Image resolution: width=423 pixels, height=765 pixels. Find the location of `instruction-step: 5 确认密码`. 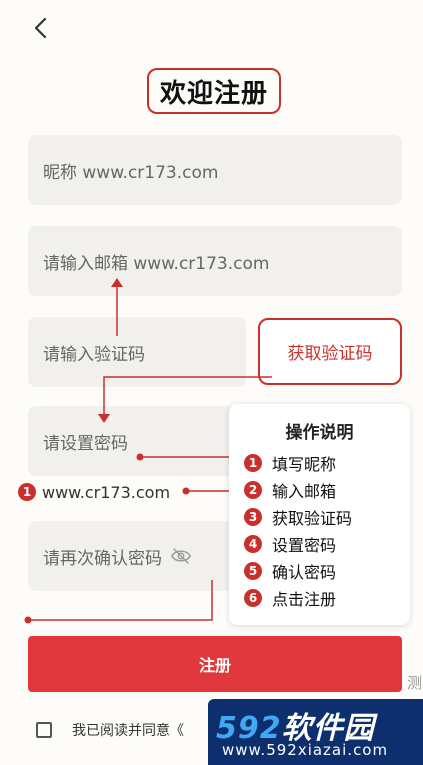

instruction-step: 5 确认密码 is located at coordinates (290, 571).